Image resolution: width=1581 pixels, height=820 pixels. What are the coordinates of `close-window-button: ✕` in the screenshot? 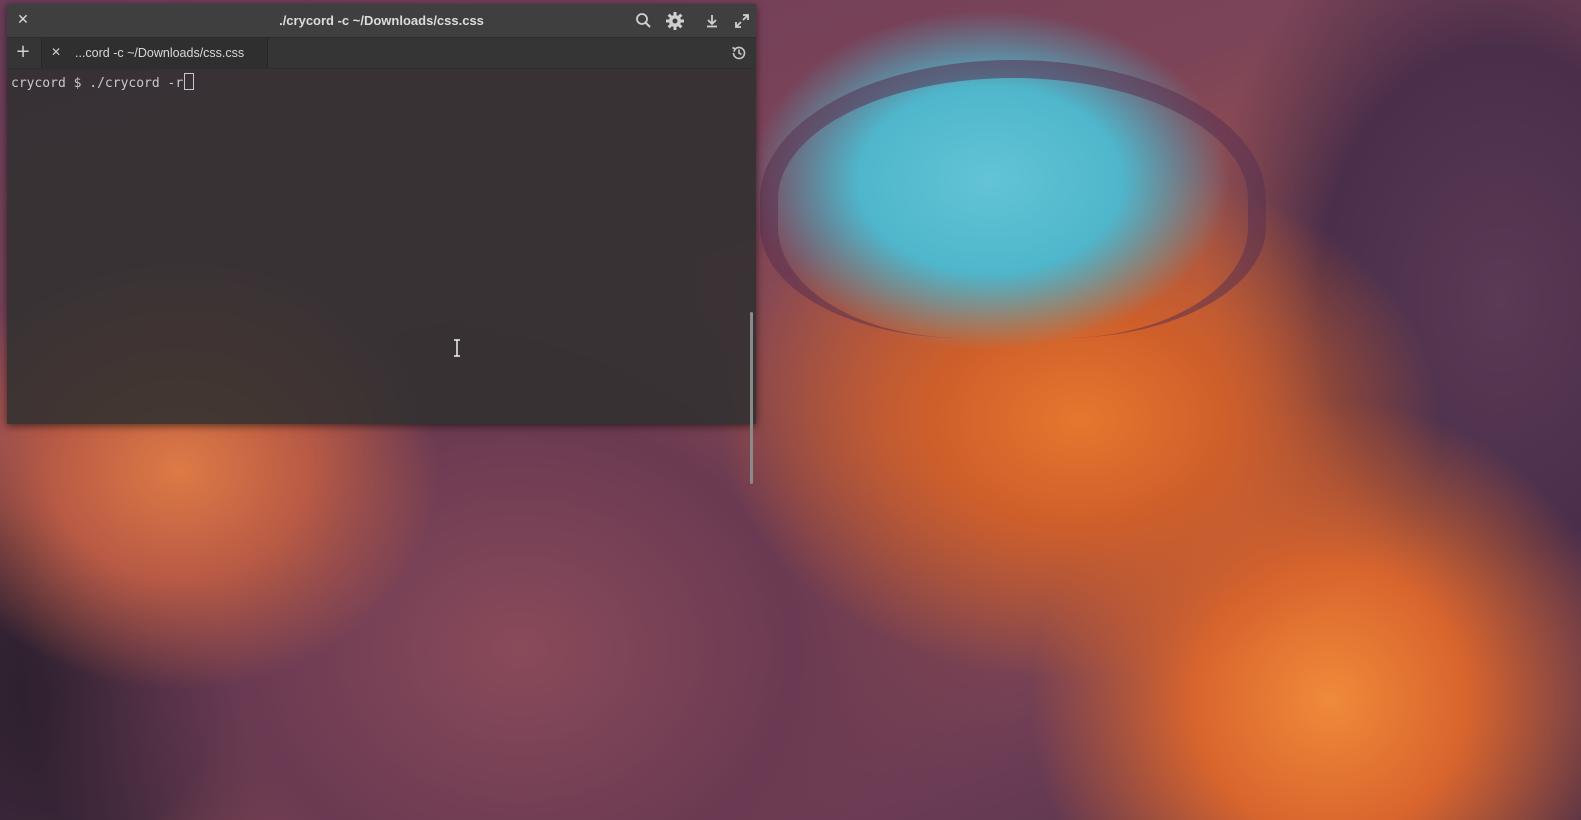 It's located at (23, 20).